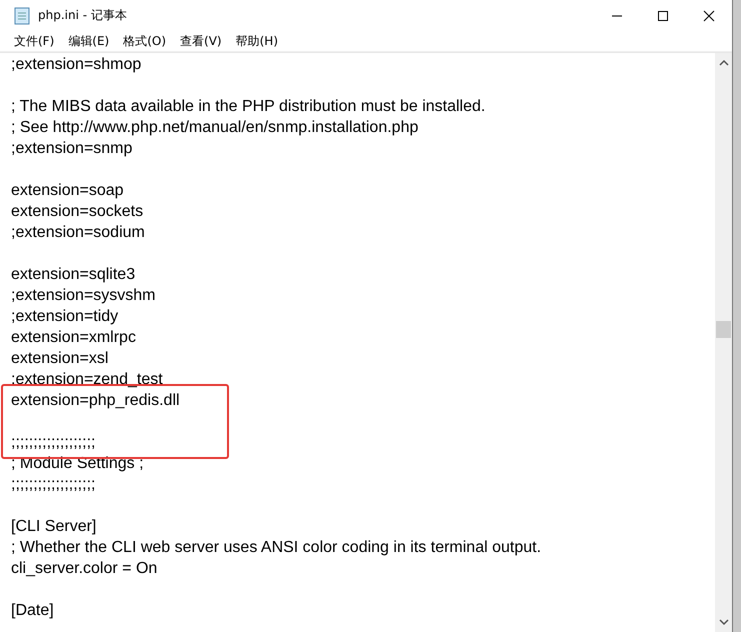 This screenshot has height=632, width=741. What do you see at coordinates (723, 63) in the screenshot?
I see `scroll-up-icon` at bounding box center [723, 63].